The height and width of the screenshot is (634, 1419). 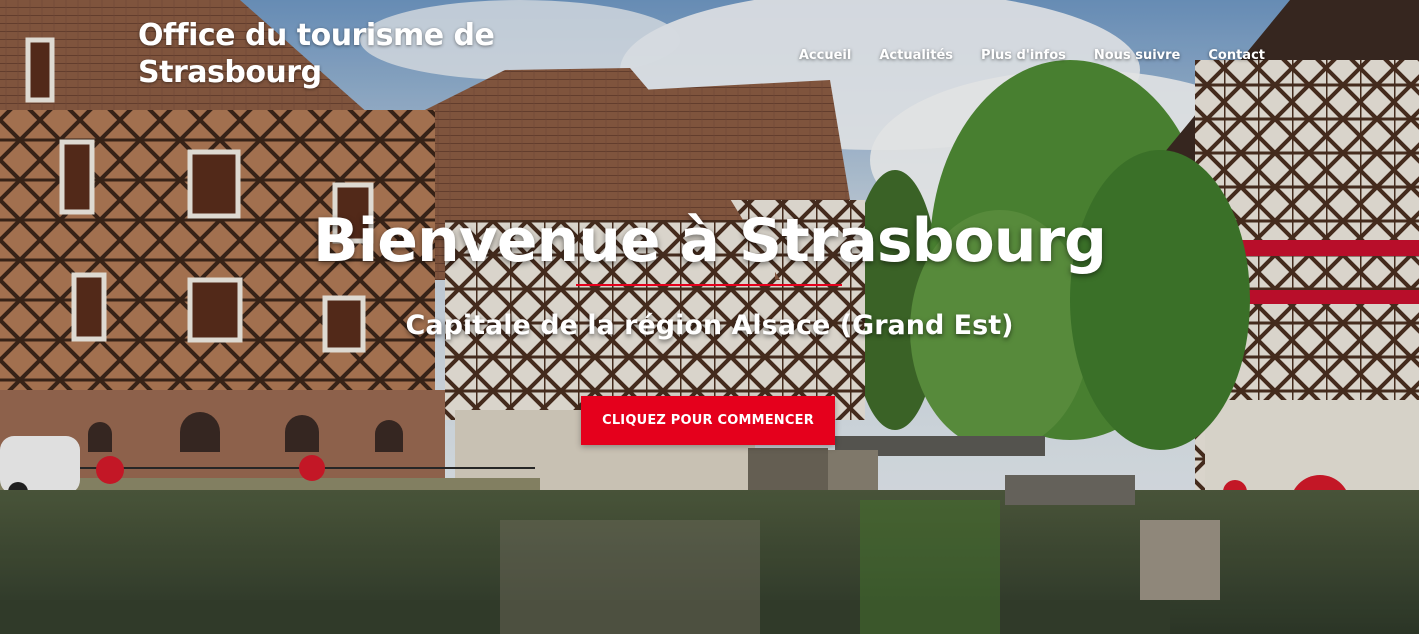 I want to click on nav-item-actualites: Actualités, so click(x=916, y=55).